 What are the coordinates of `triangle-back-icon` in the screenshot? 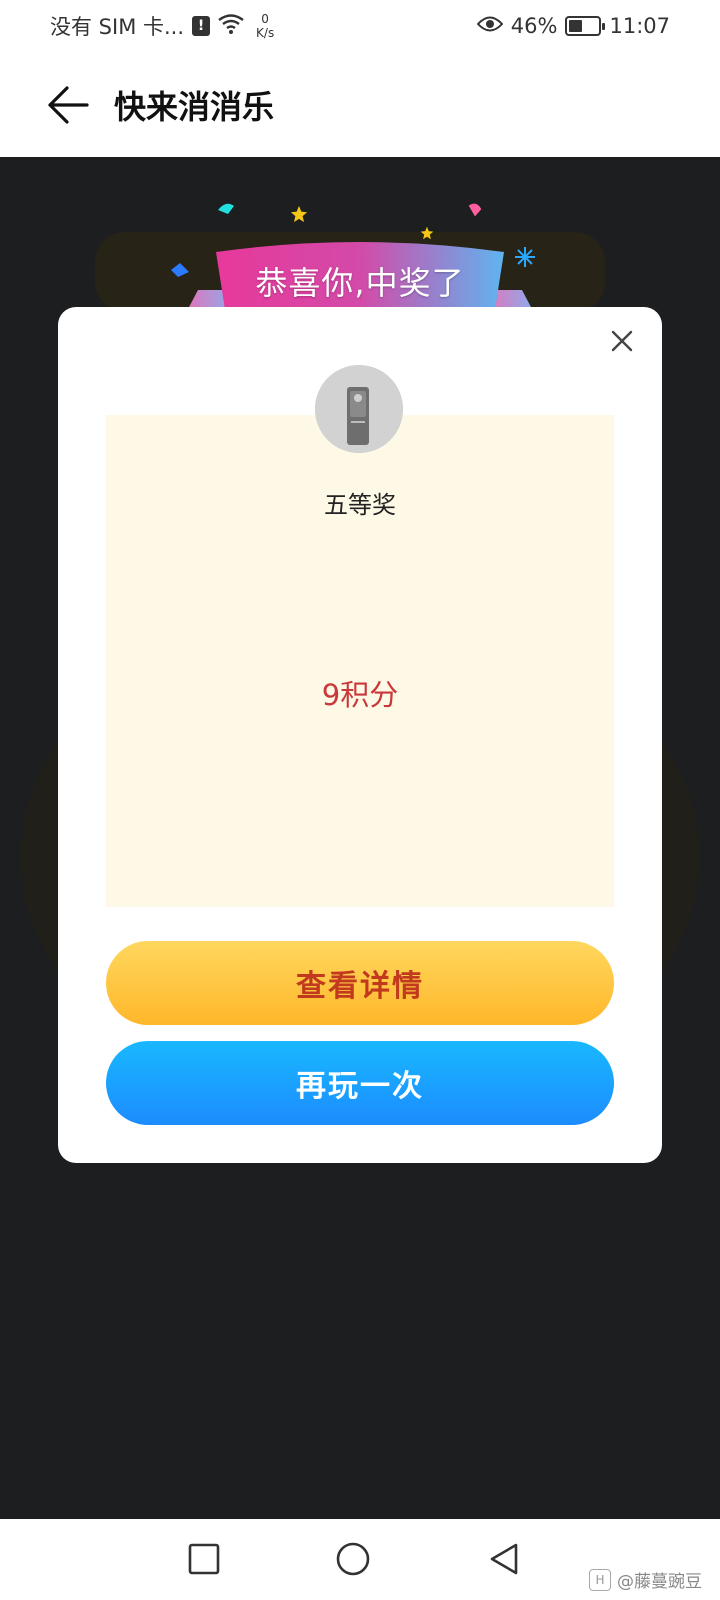 It's located at (504, 1559).